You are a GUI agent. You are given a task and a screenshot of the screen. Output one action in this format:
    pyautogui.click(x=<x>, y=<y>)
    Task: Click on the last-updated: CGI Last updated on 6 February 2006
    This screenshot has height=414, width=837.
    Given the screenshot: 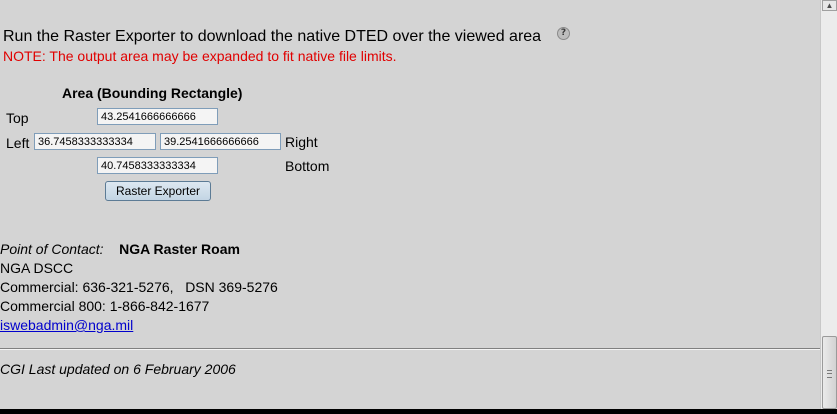 What is the action you would take?
    pyautogui.click(x=118, y=369)
    